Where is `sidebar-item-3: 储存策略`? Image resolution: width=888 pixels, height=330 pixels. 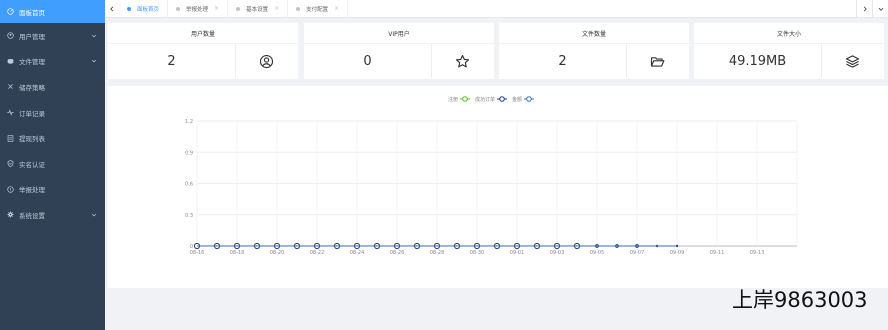 sidebar-item-3: 储存策略 is located at coordinates (52, 87).